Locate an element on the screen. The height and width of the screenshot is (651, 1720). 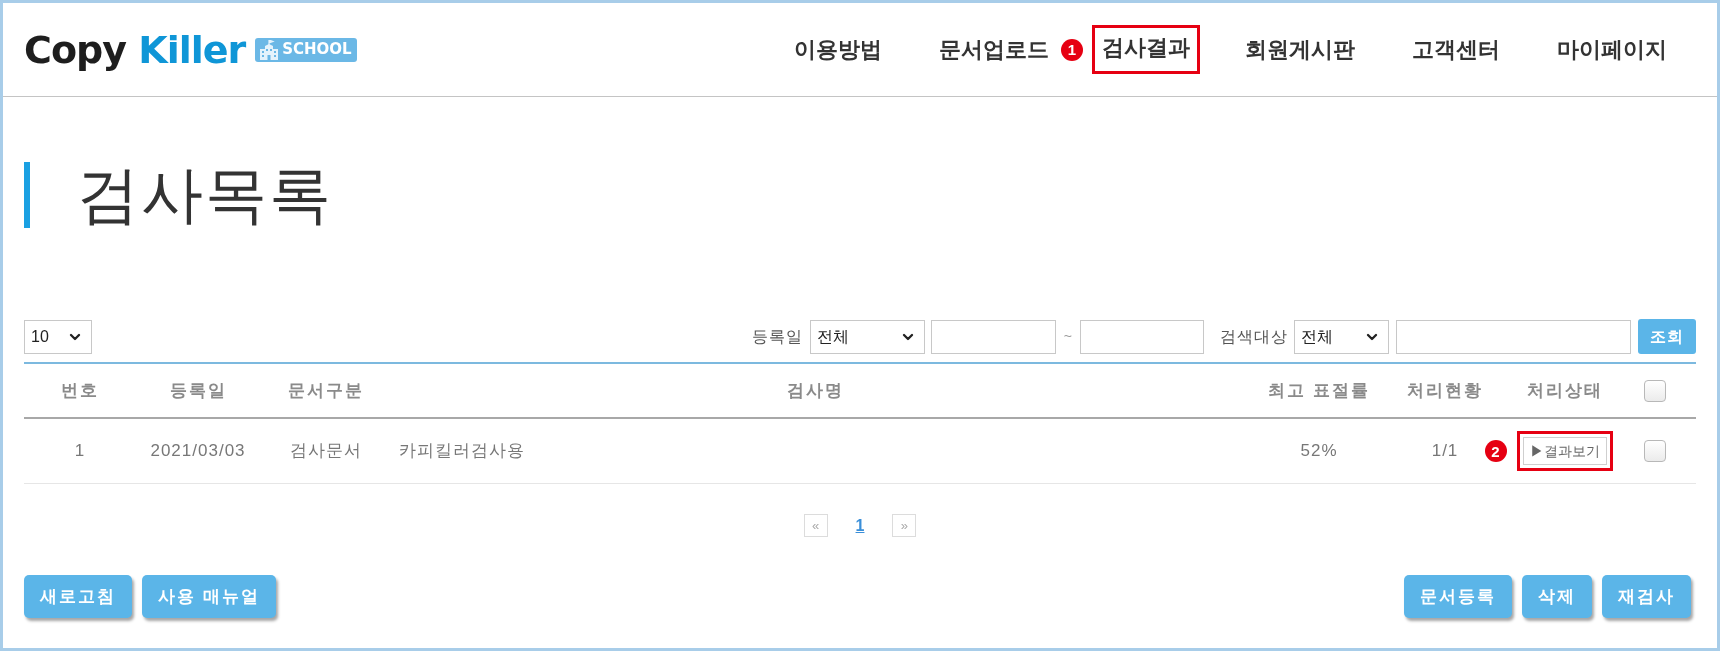
badge-text: SCHOOL is located at coordinates (317, 49).